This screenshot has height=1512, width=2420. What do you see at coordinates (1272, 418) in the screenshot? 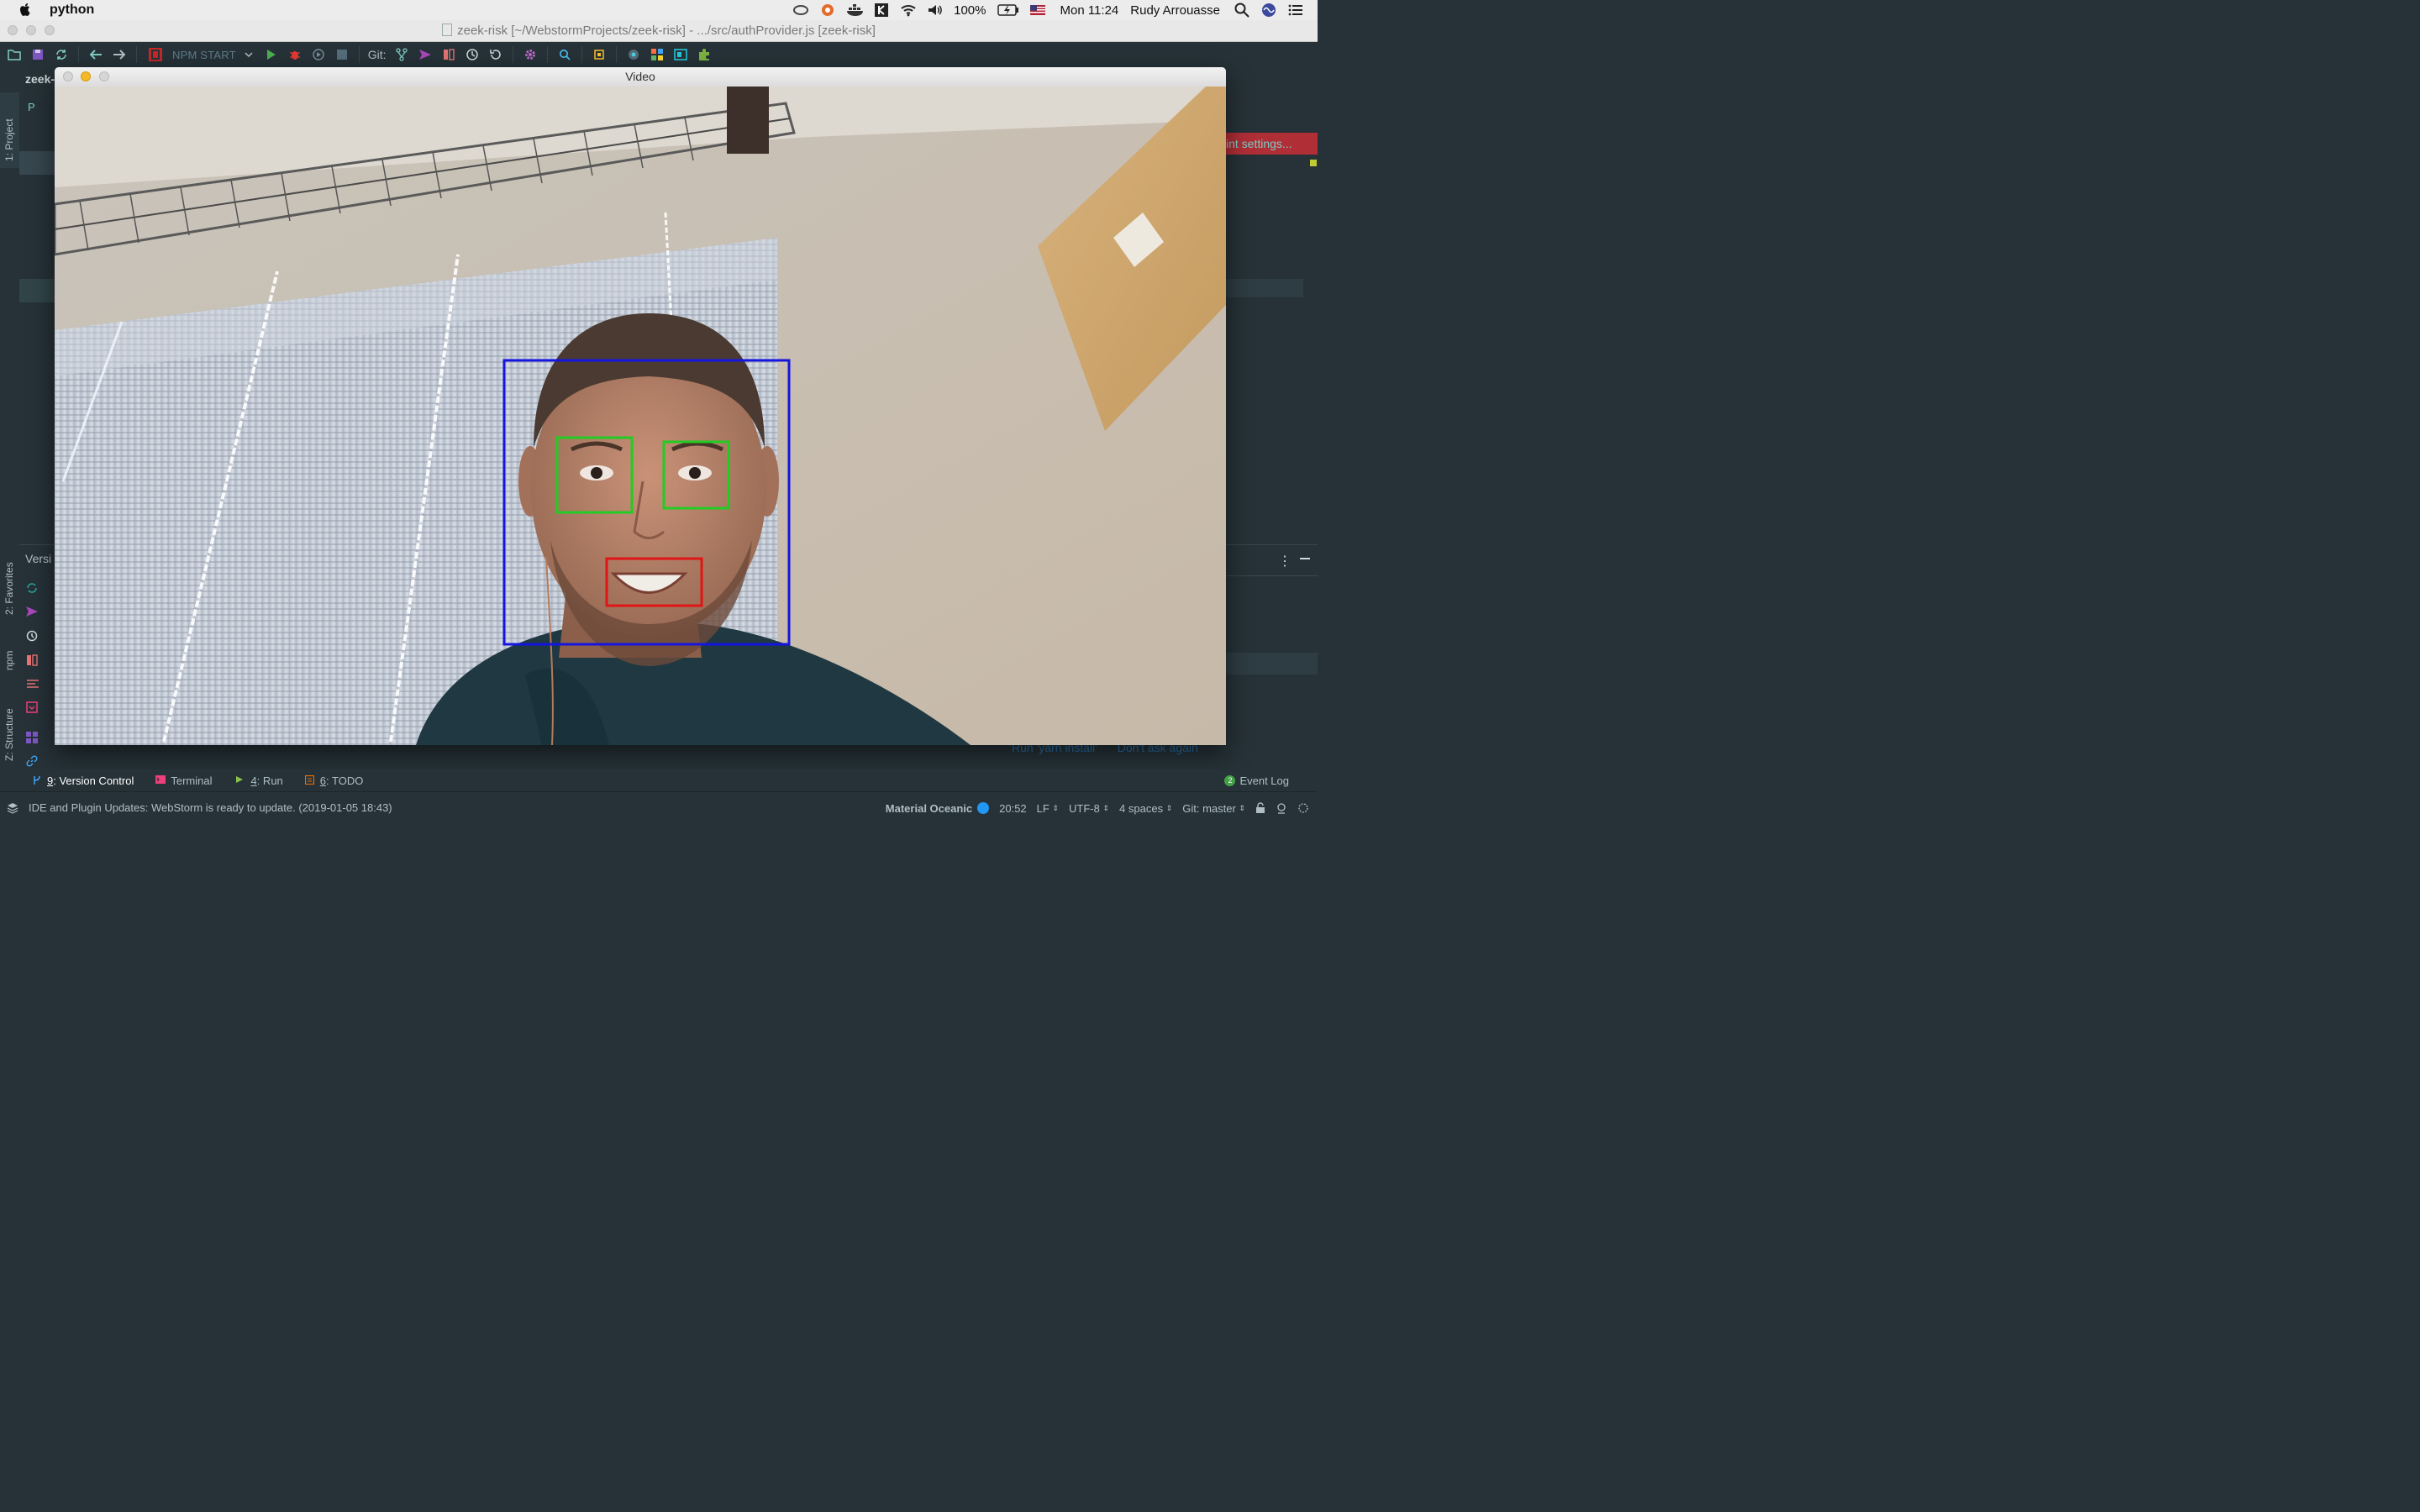
I see `editor-area: ⋮` at bounding box center [1272, 418].